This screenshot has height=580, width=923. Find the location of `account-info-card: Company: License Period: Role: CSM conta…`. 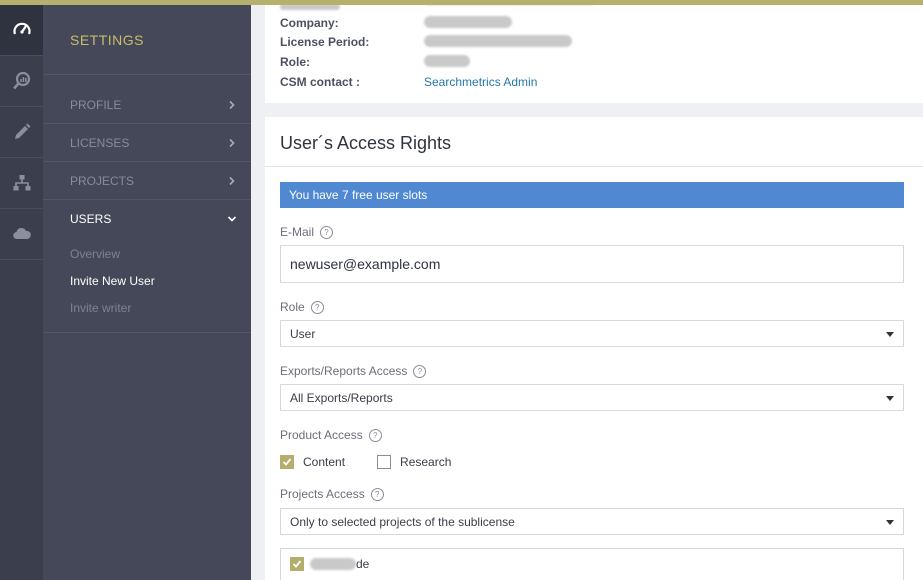

account-info-card: Company: License Period: Role: CSM conta… is located at coordinates (594, 51).